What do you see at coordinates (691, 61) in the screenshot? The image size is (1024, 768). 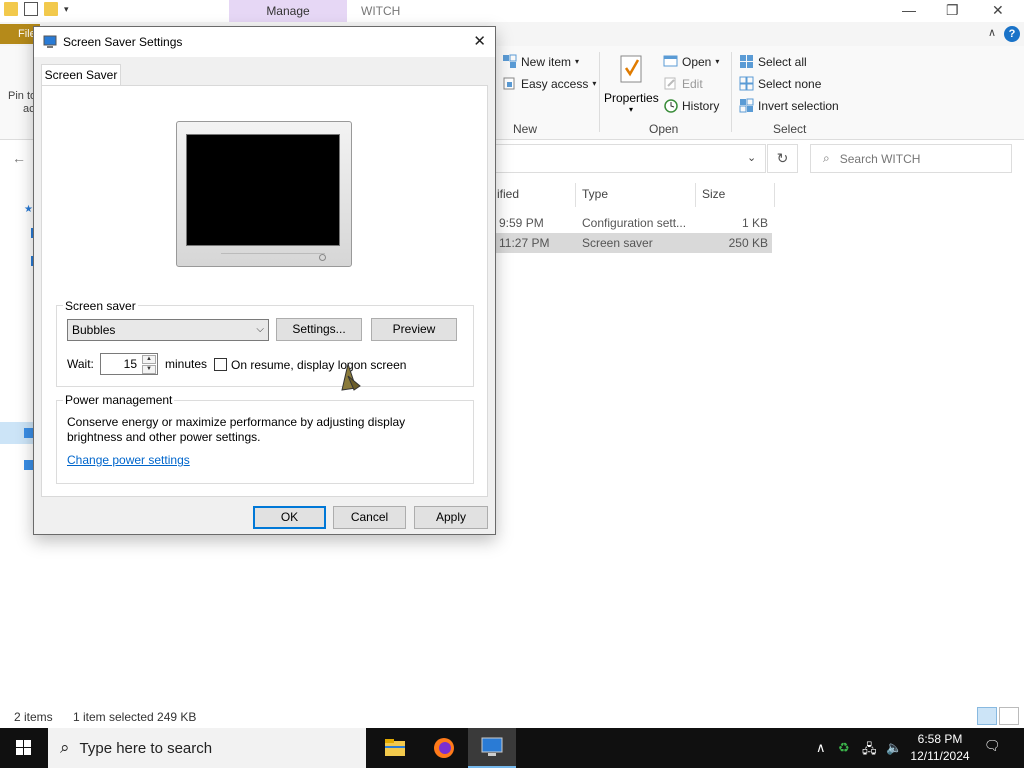 I see `open-button: Open ▾` at bounding box center [691, 61].